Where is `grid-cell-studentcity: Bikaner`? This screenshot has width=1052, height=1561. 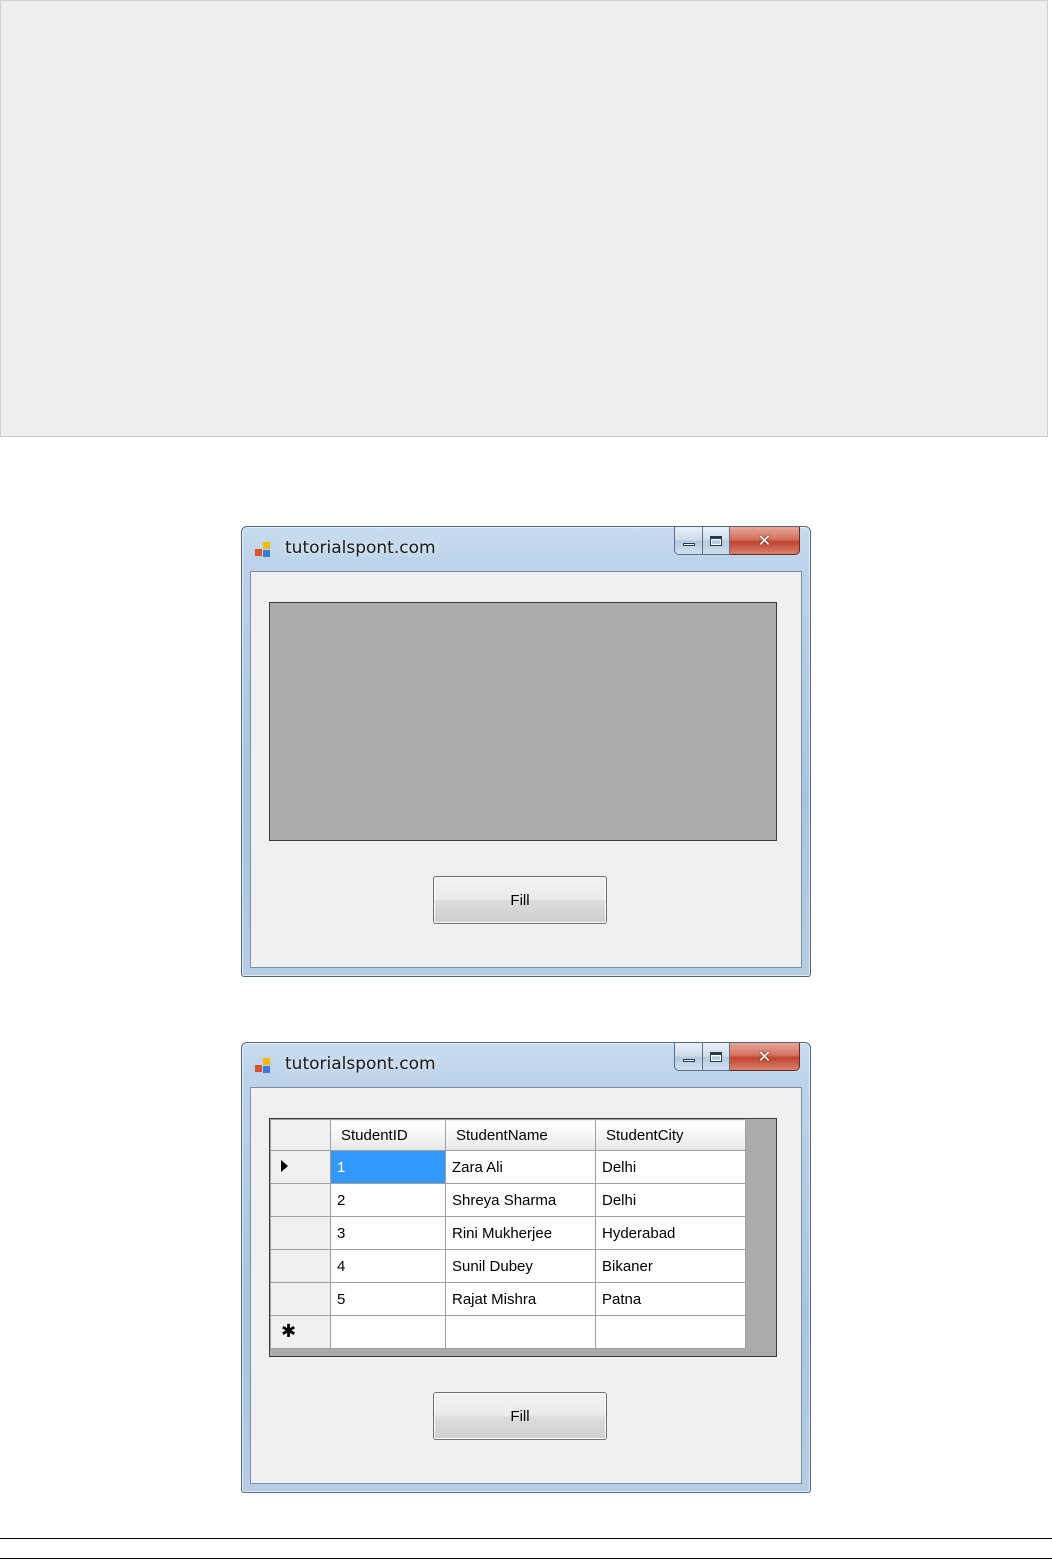 grid-cell-studentcity: Bikaner is located at coordinates (670, 1266).